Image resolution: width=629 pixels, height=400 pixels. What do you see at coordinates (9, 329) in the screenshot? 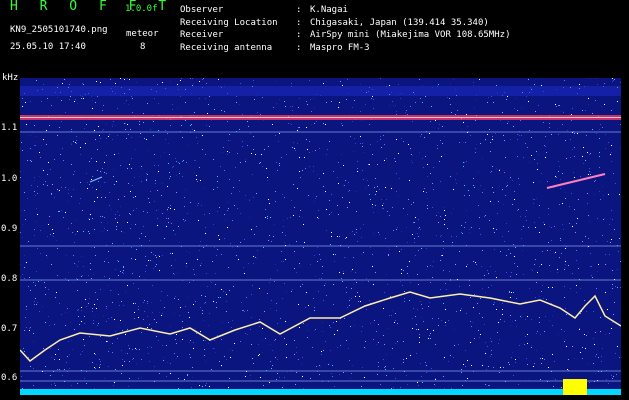
I see `y-label: 0.7` at bounding box center [9, 329].